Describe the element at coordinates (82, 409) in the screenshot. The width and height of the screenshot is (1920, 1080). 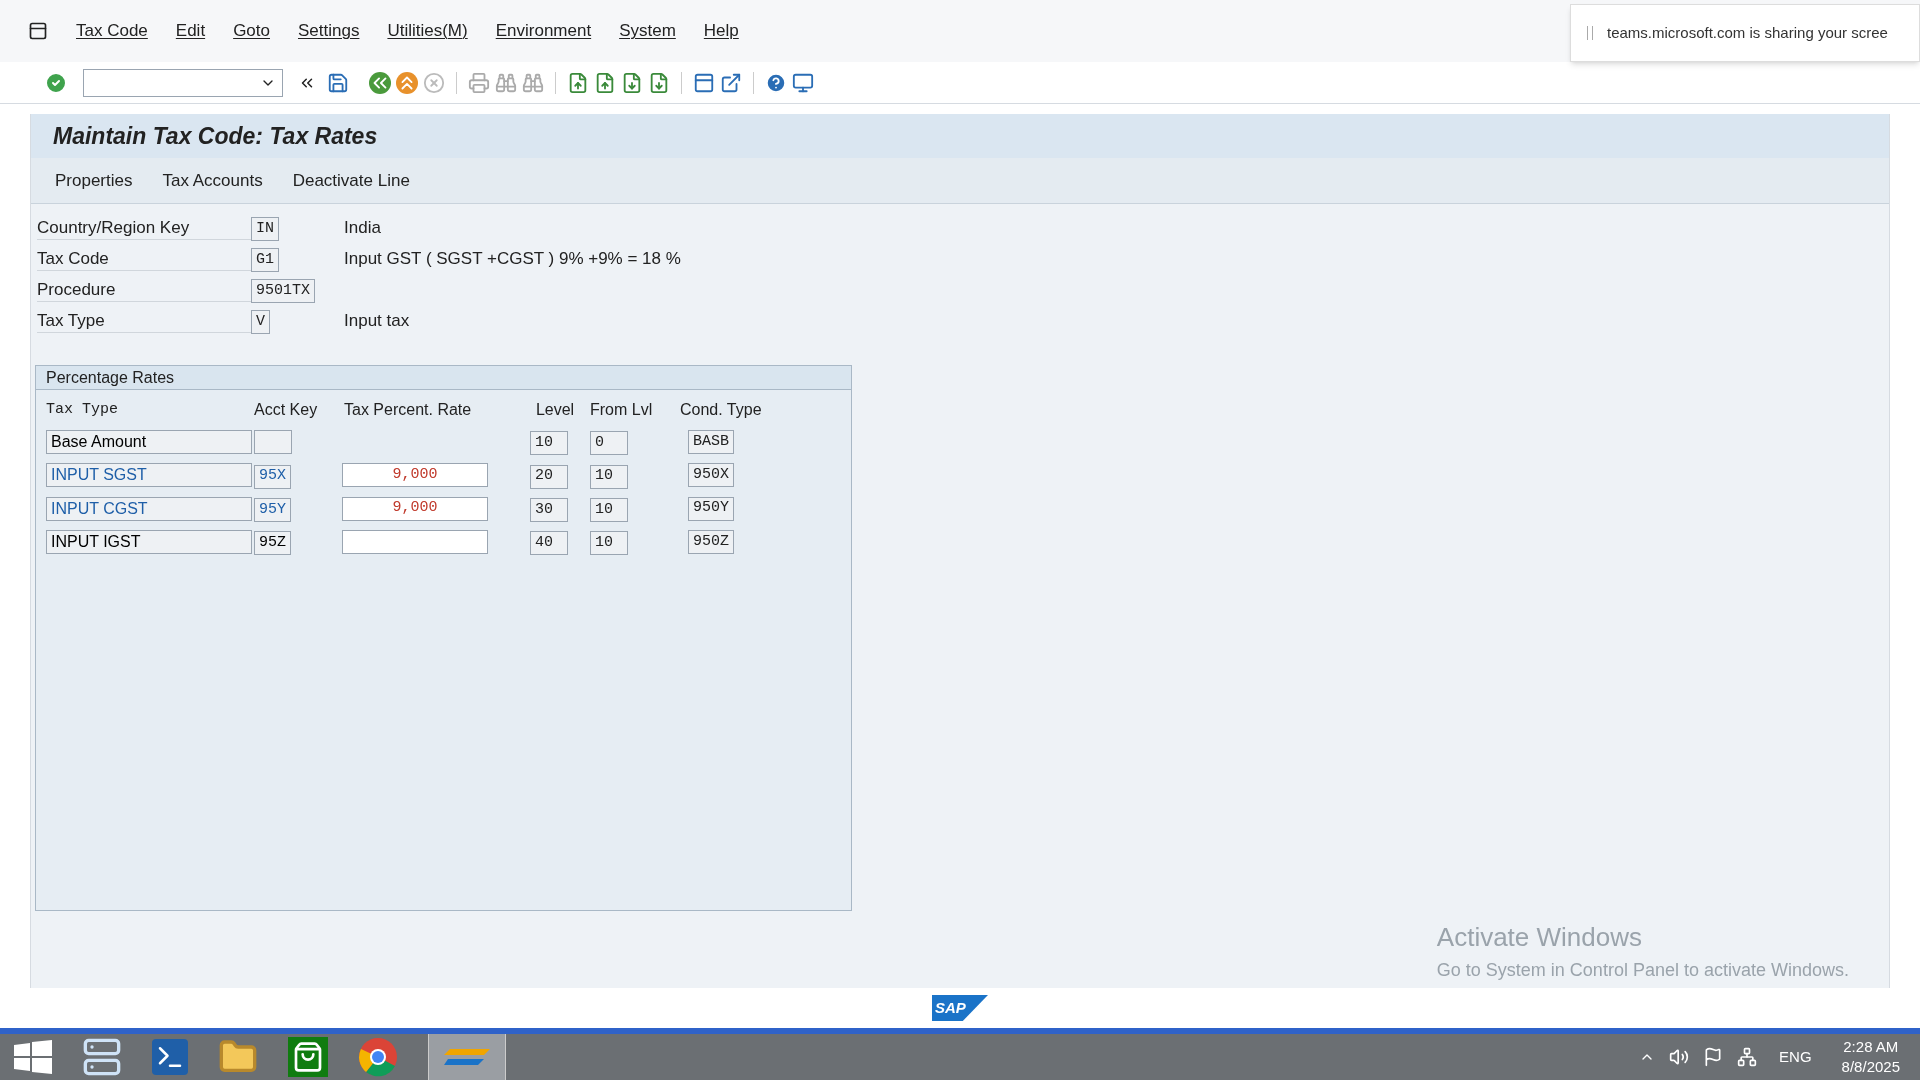
I see `column-header: Tax Type` at that location.